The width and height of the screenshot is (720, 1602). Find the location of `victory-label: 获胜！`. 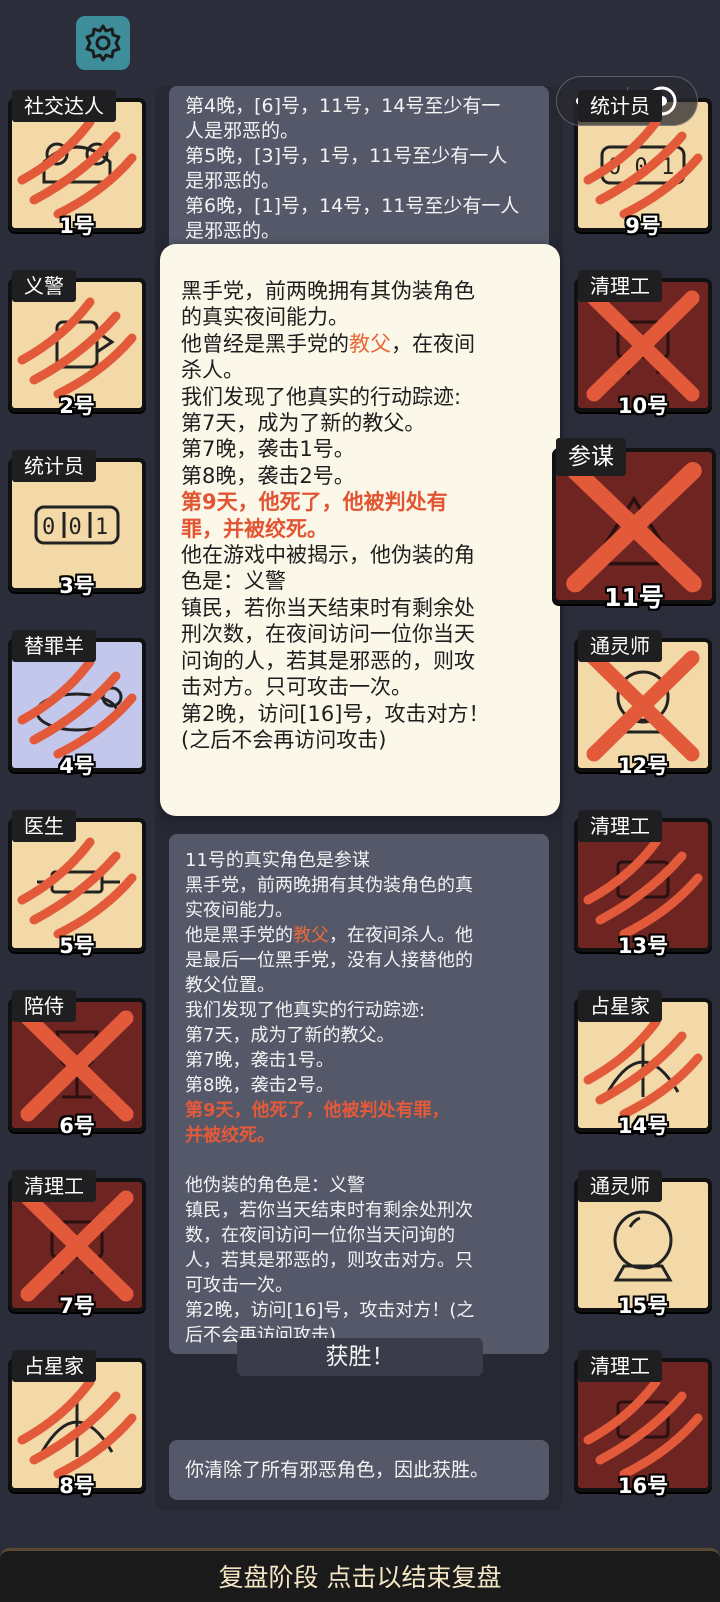

victory-label: 获胜！ is located at coordinates (360, 1357).